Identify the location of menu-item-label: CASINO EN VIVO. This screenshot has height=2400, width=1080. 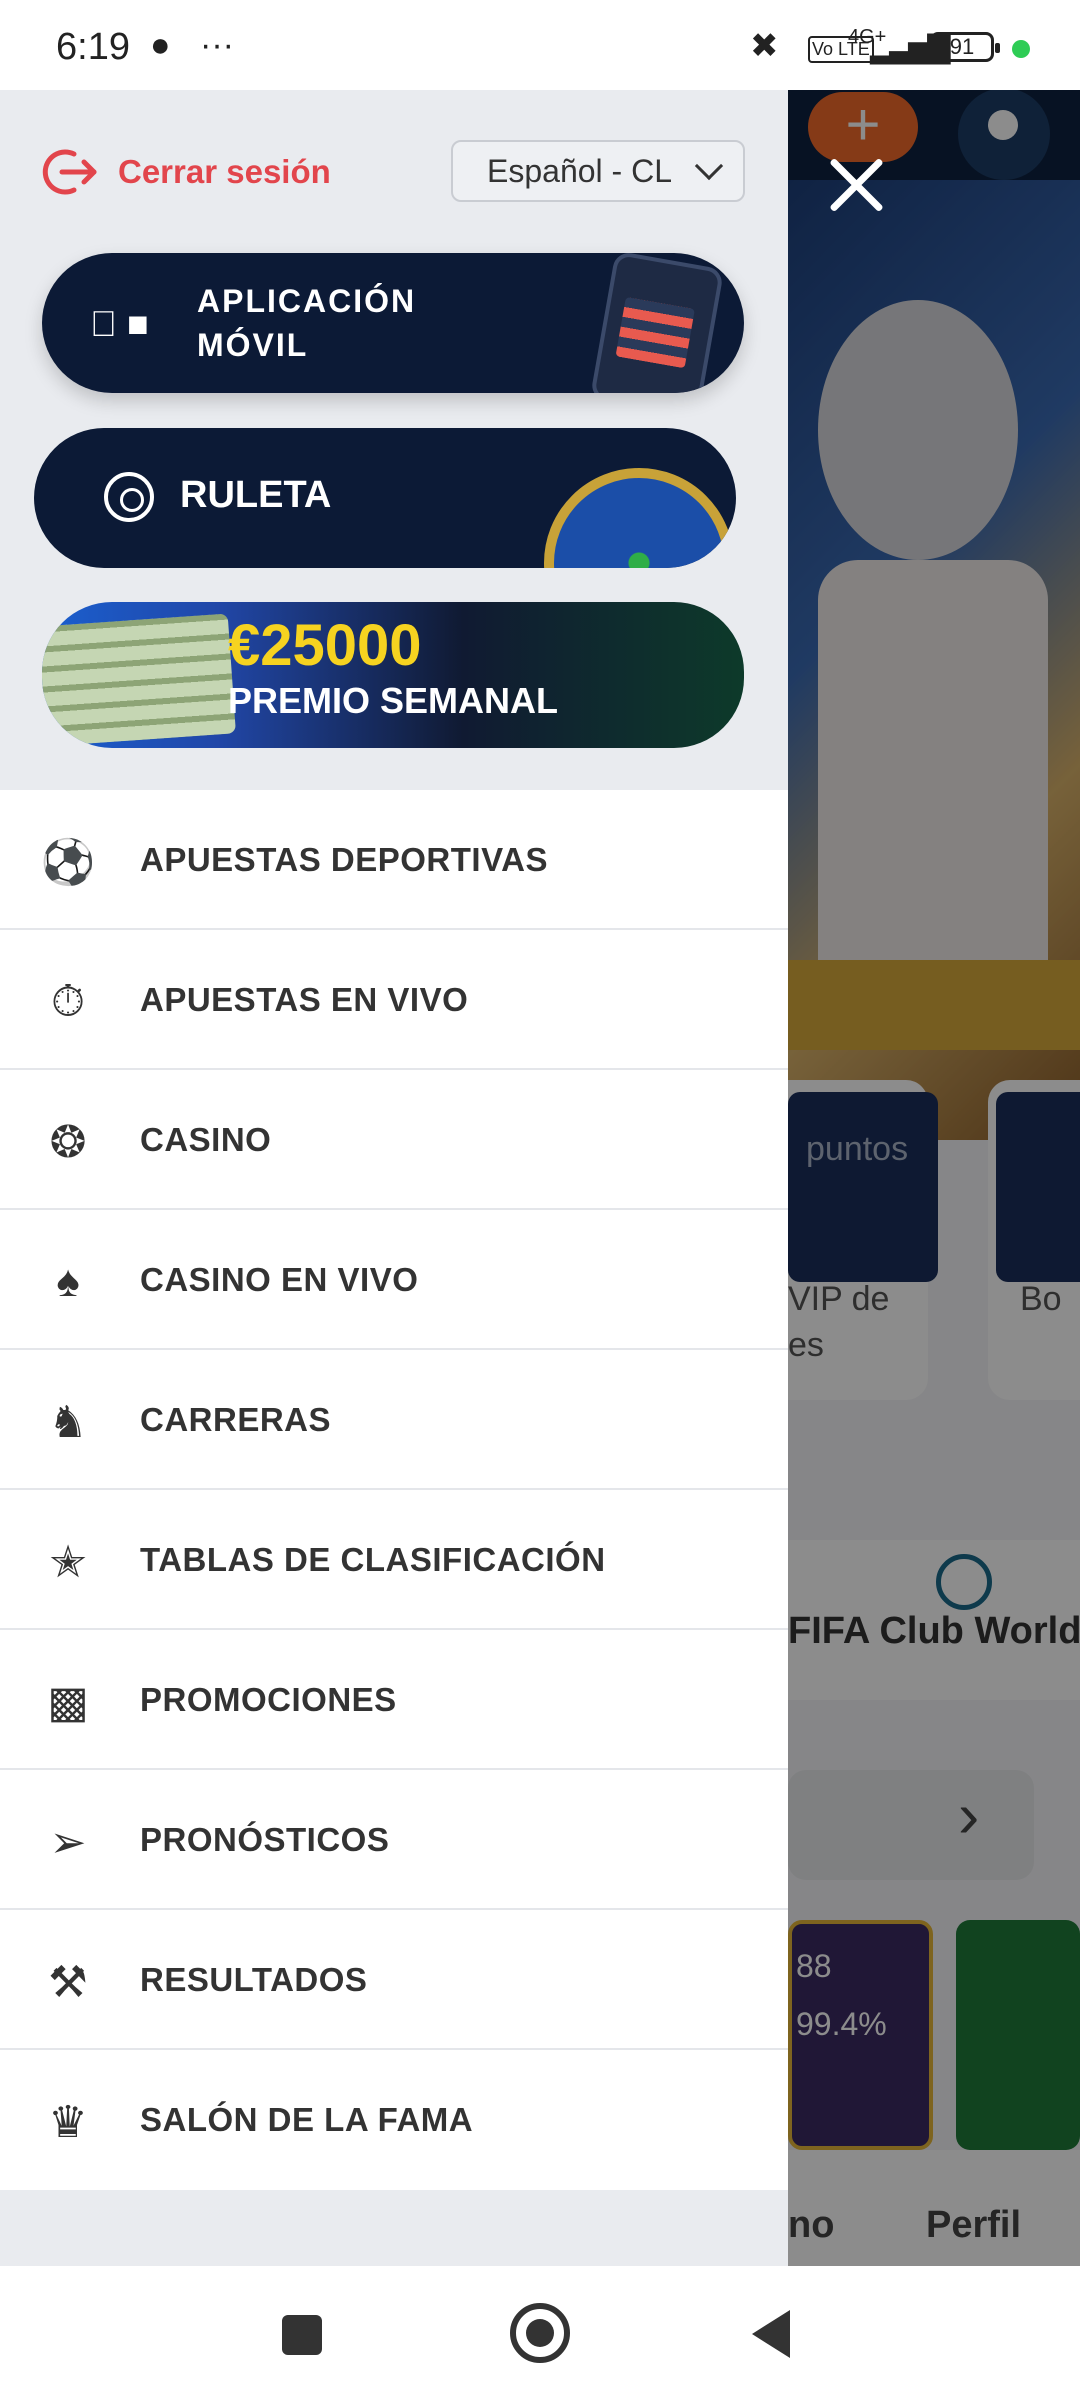
(279, 1279).